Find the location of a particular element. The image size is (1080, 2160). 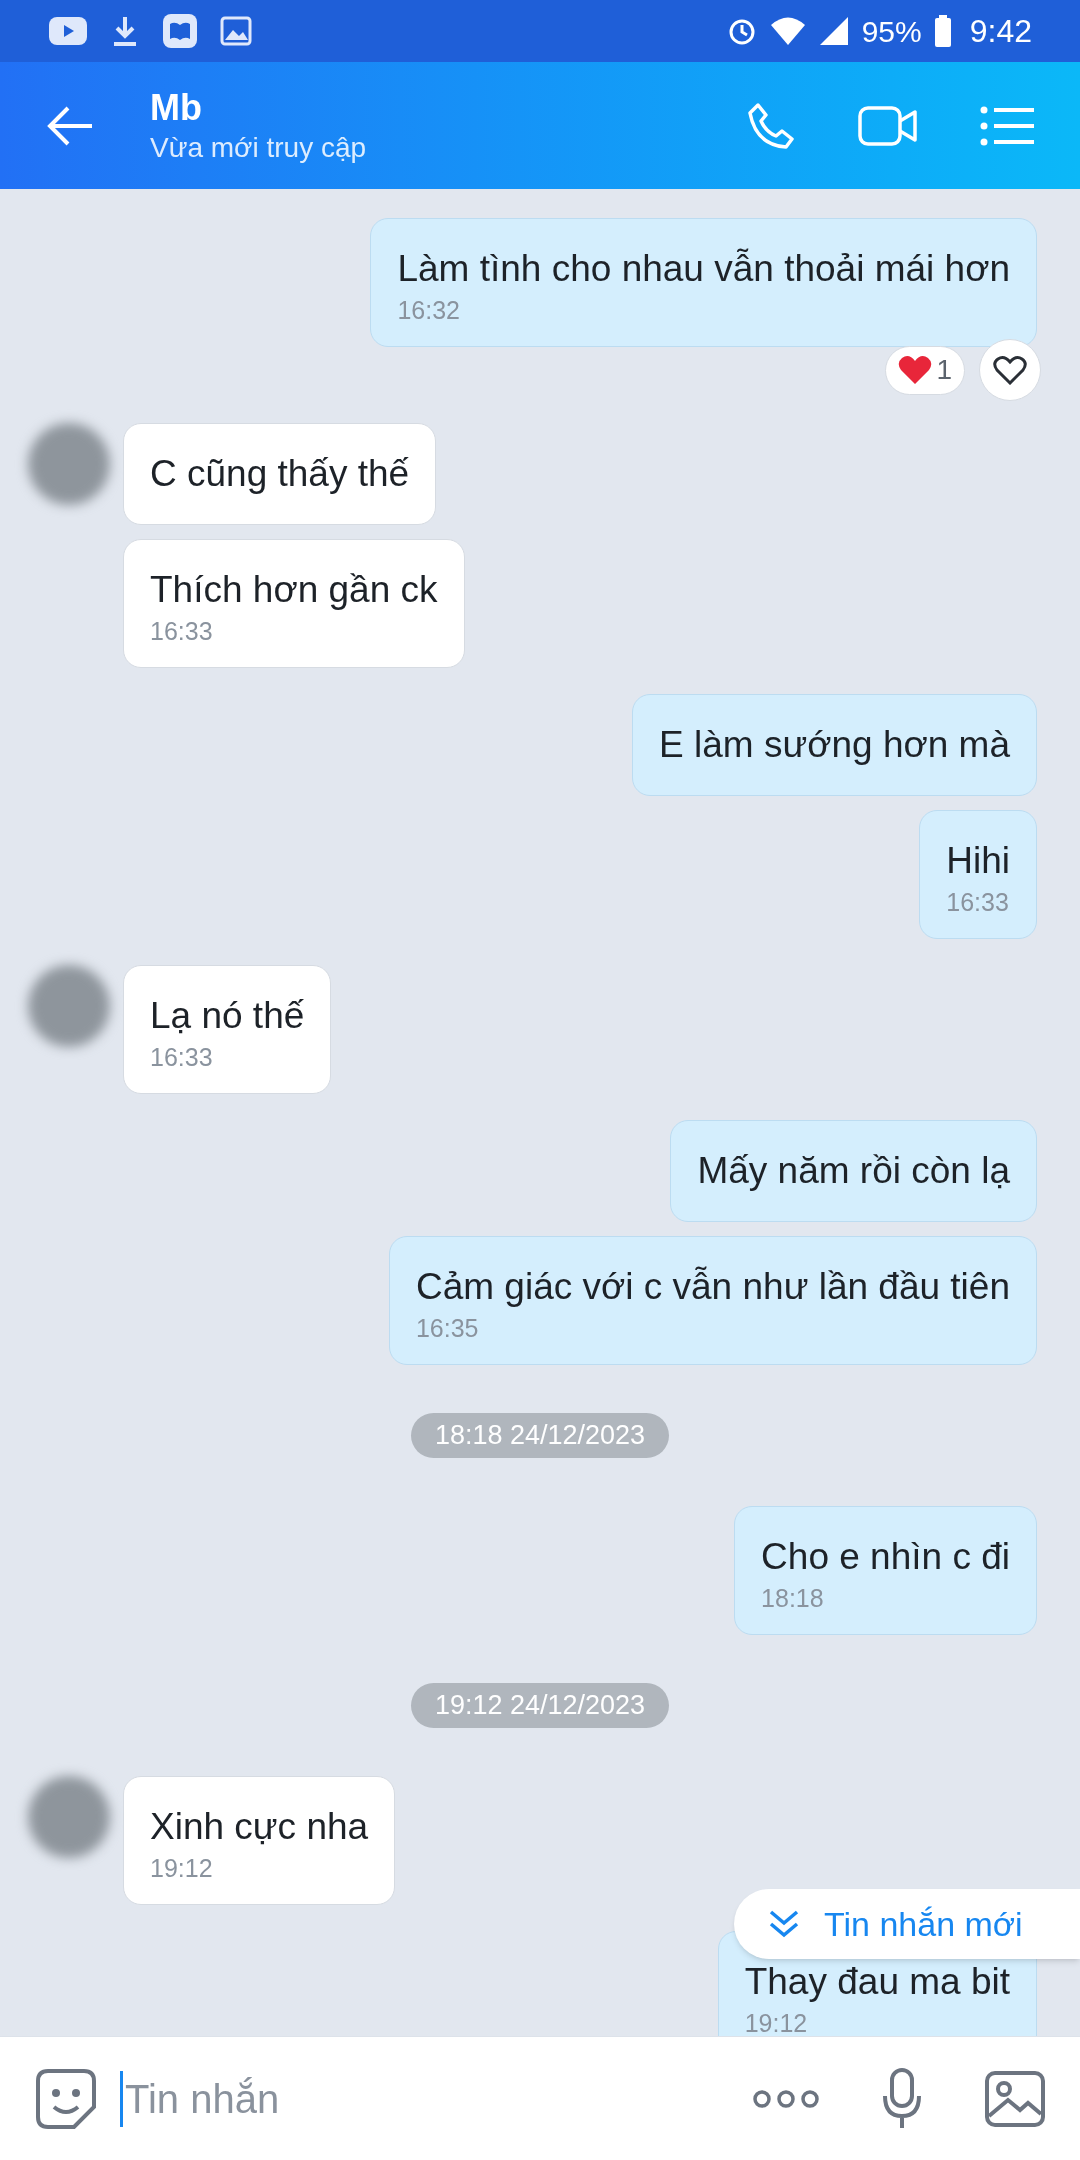

message-time: 16:32 is located at coordinates (429, 310).